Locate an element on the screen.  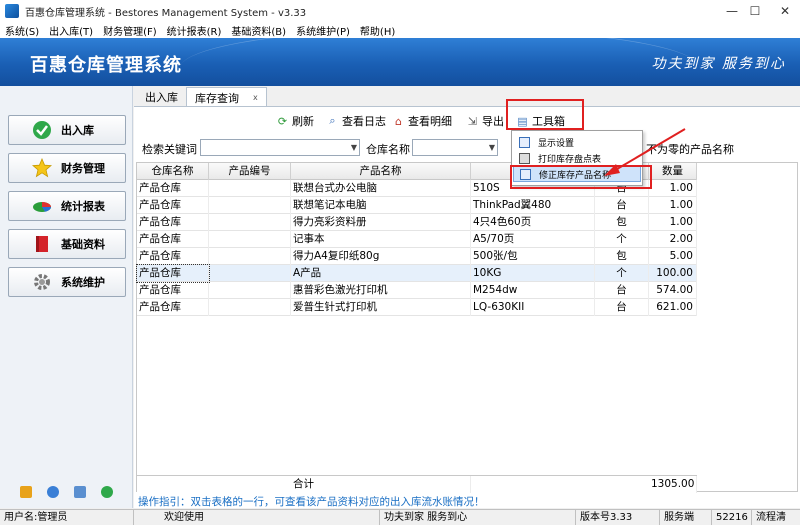
cell-model: 4只4色60页 is located at coordinates (533, 222).